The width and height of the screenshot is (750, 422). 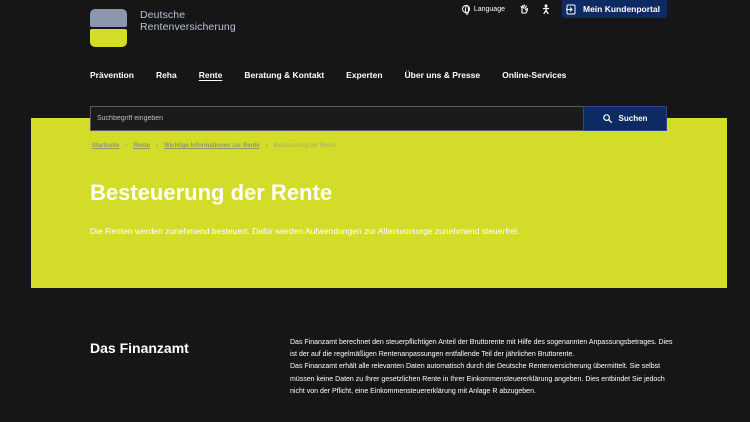 I want to click on logo: Deutsche Rentenversicherung, so click(x=163, y=28).